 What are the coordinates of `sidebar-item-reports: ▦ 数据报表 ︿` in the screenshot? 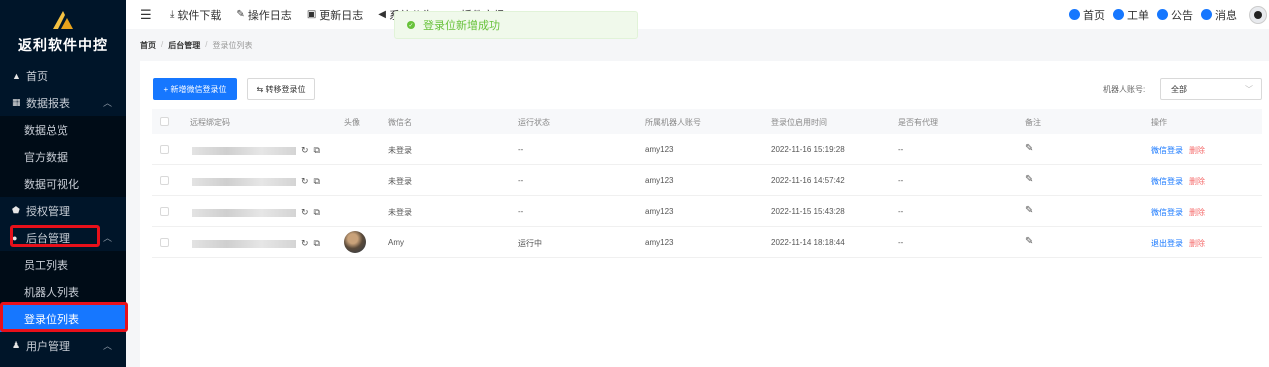 It's located at (63, 102).